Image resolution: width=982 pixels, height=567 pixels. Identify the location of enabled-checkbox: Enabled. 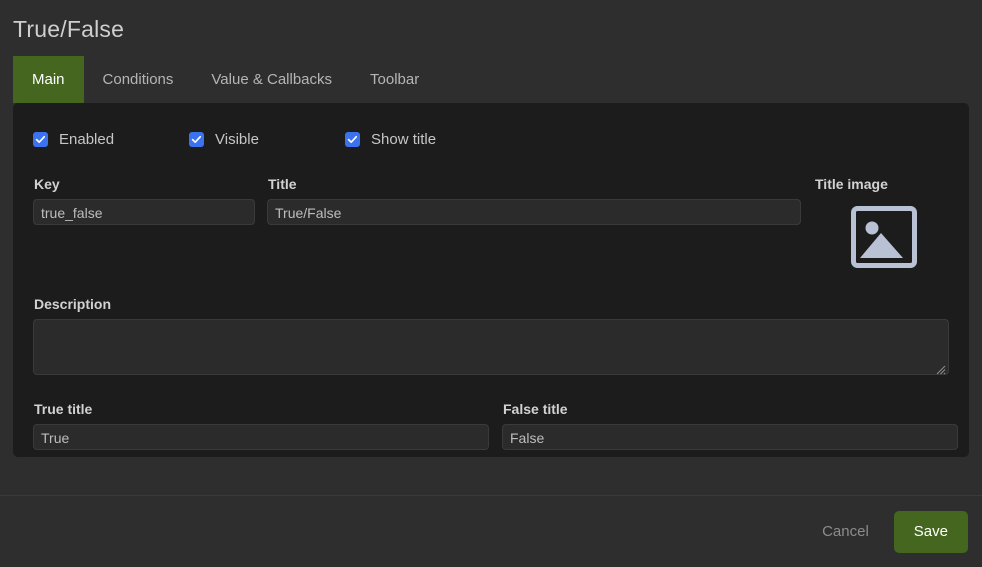
(111, 139).